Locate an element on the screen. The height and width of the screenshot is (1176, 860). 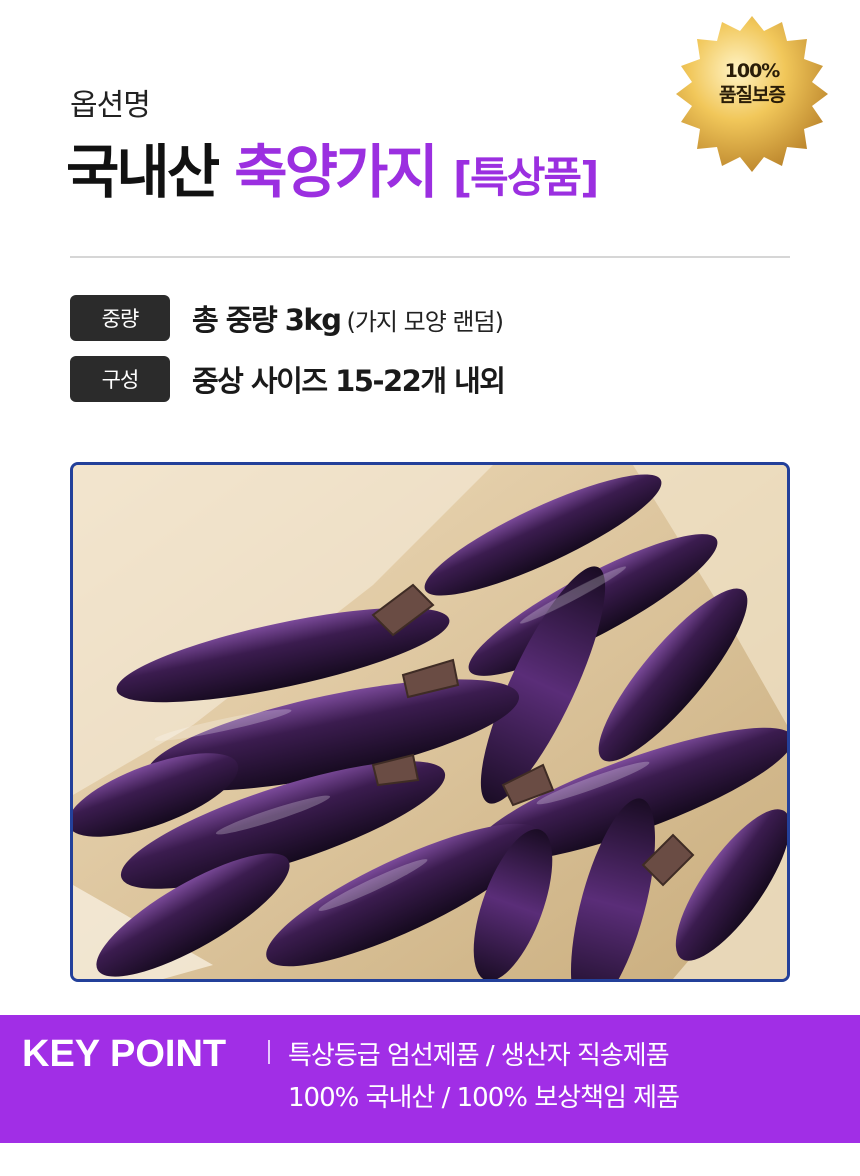
spec-tag-composition: 구성 is located at coordinates (120, 379).